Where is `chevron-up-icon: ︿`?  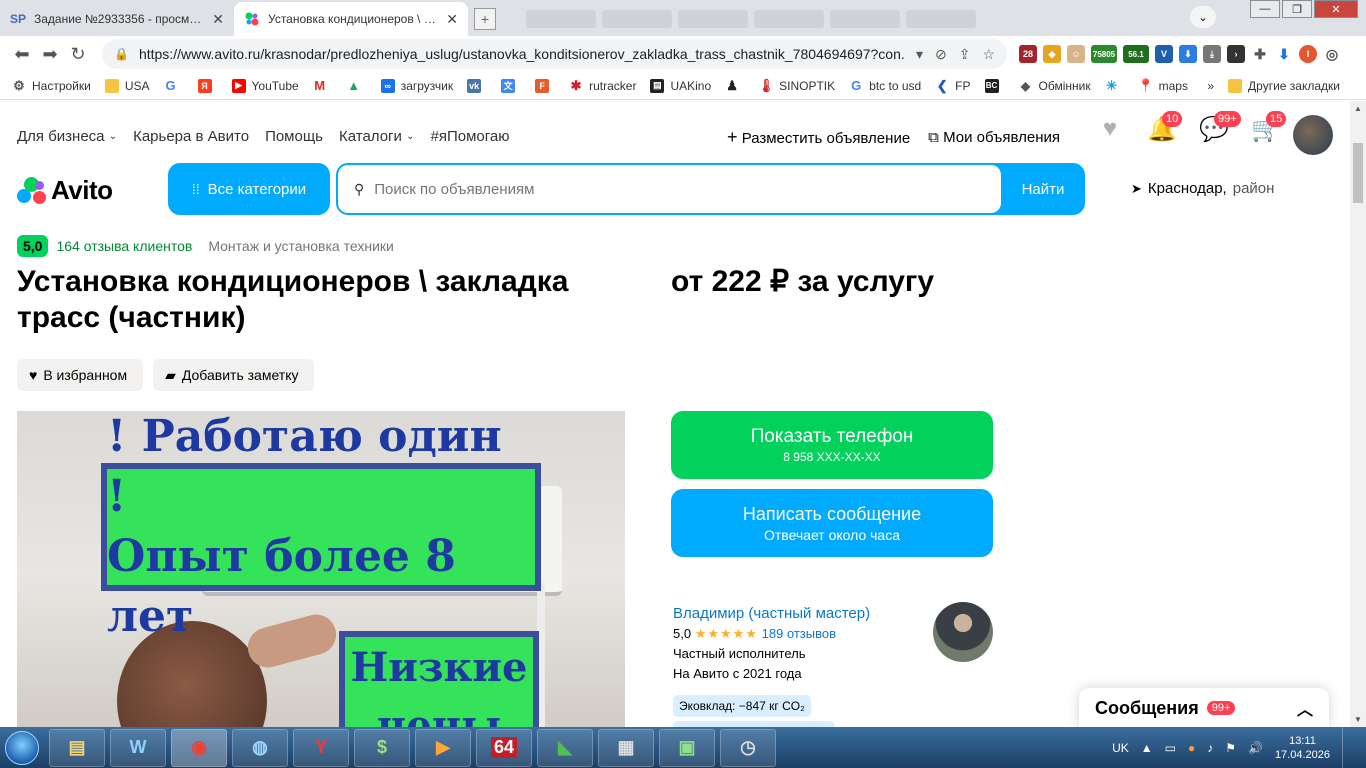 chevron-up-icon: ︿ is located at coordinates (1305, 708).